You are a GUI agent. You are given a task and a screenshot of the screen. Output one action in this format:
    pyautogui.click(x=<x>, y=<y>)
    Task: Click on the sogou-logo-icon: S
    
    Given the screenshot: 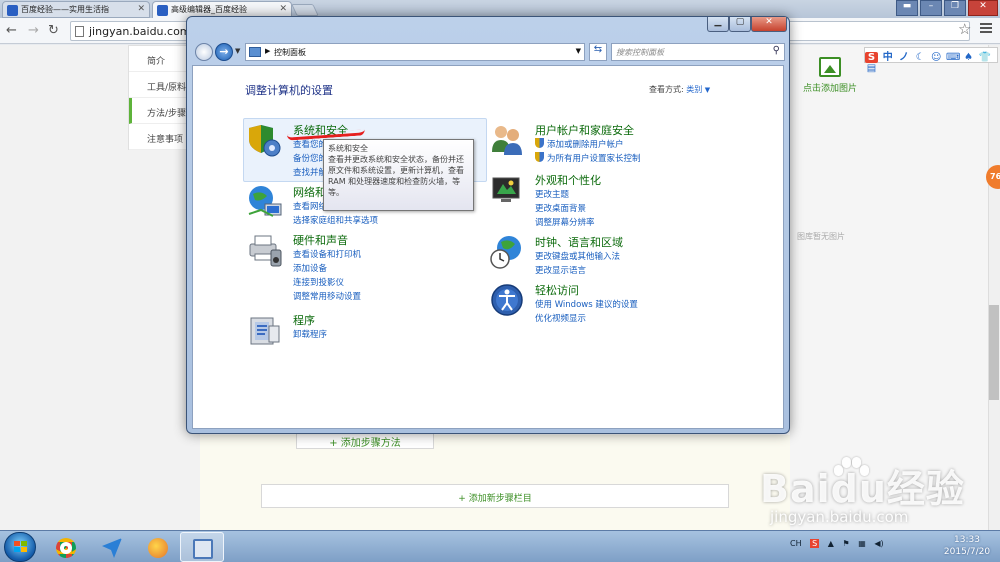 What is the action you would take?
    pyautogui.click(x=871, y=57)
    